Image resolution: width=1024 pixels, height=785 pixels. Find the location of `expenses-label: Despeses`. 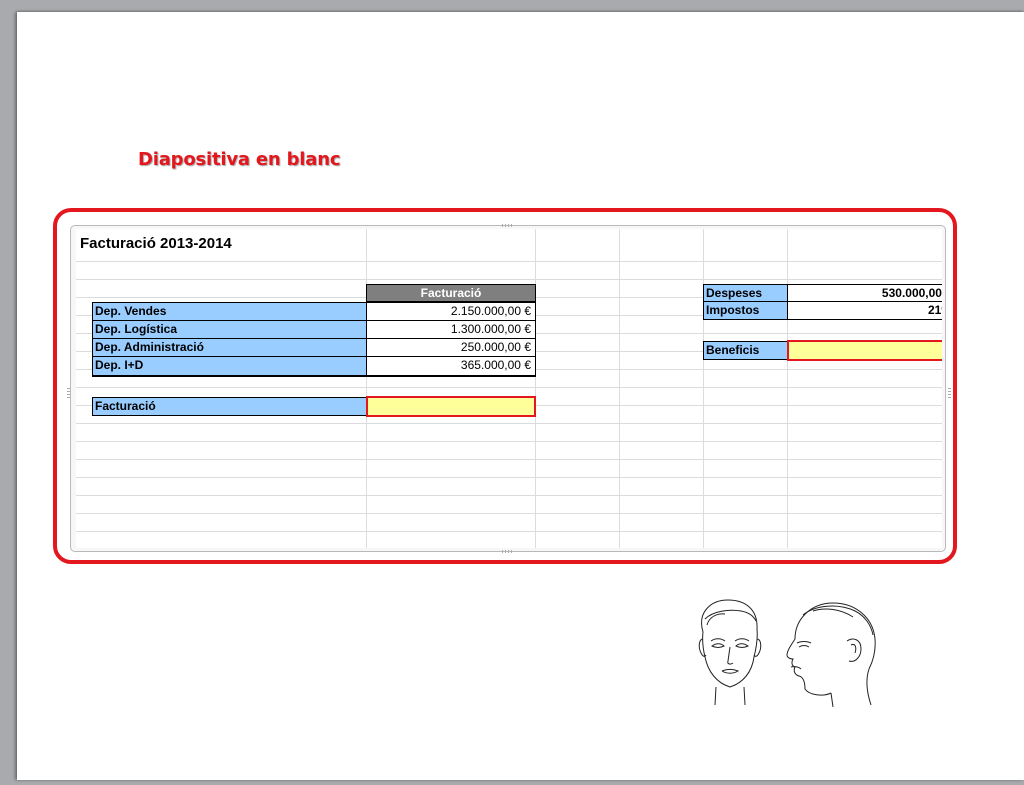

expenses-label: Despeses is located at coordinates (745, 293).